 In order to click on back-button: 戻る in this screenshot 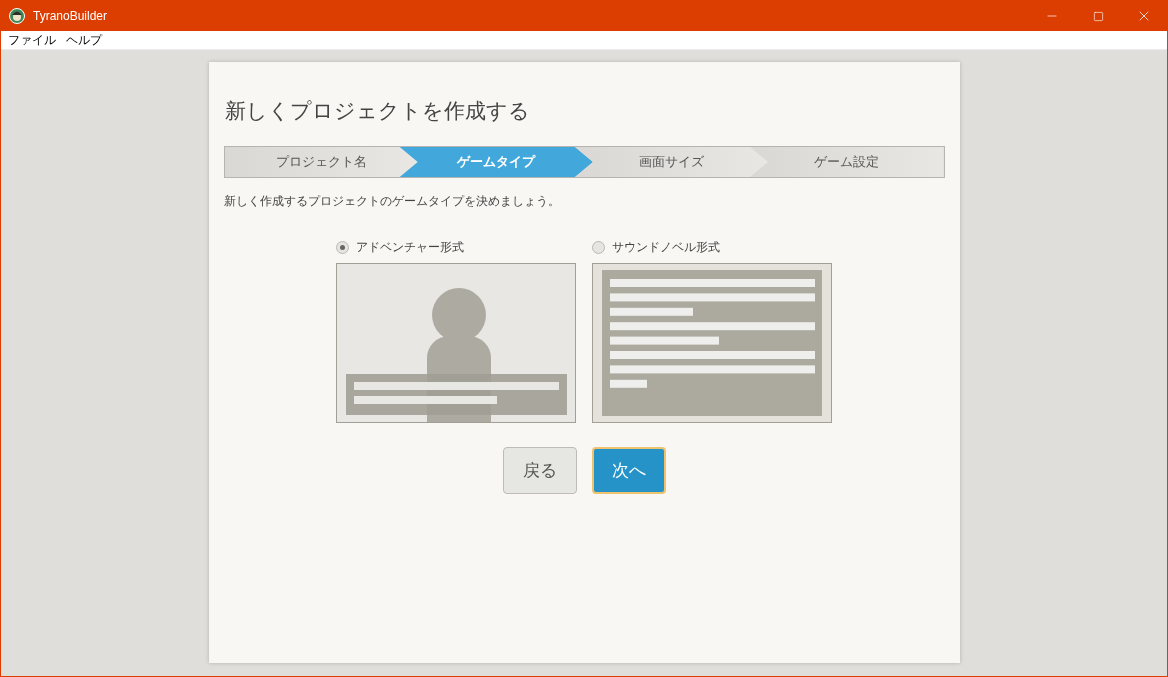, I will do `click(539, 470)`.